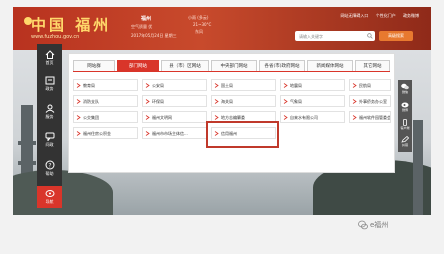 The width and height of the screenshot is (444, 254). I want to click on site-link-label: 公安局, so click(158, 85).